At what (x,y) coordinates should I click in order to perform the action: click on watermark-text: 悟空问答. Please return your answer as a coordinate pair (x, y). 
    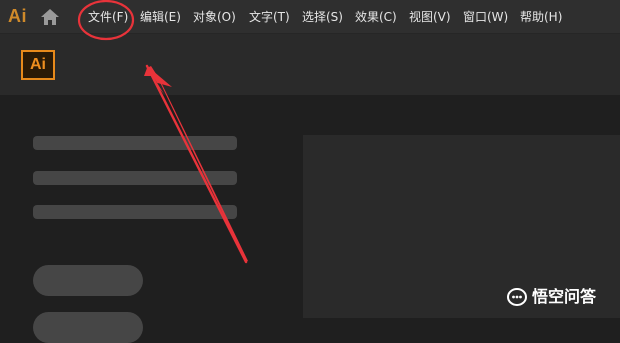
    Looking at the image, I should click on (564, 296).